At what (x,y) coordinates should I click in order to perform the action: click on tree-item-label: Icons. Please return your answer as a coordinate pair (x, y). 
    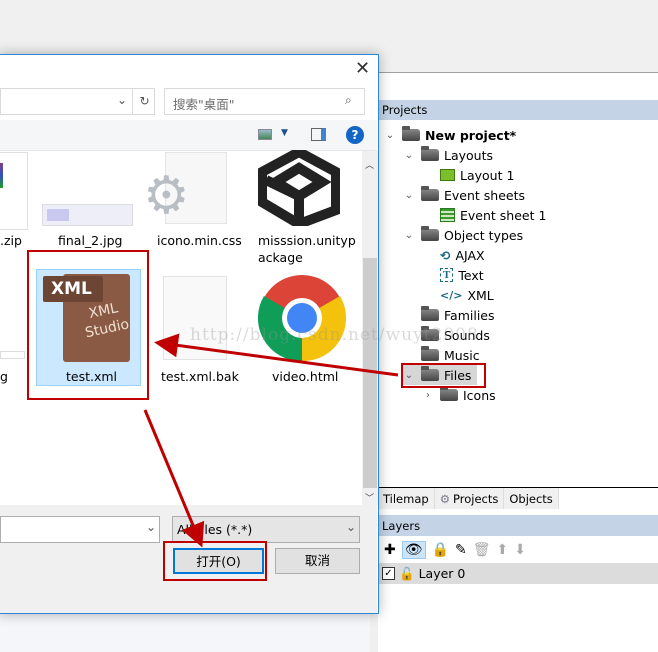
    Looking at the image, I should click on (479, 395).